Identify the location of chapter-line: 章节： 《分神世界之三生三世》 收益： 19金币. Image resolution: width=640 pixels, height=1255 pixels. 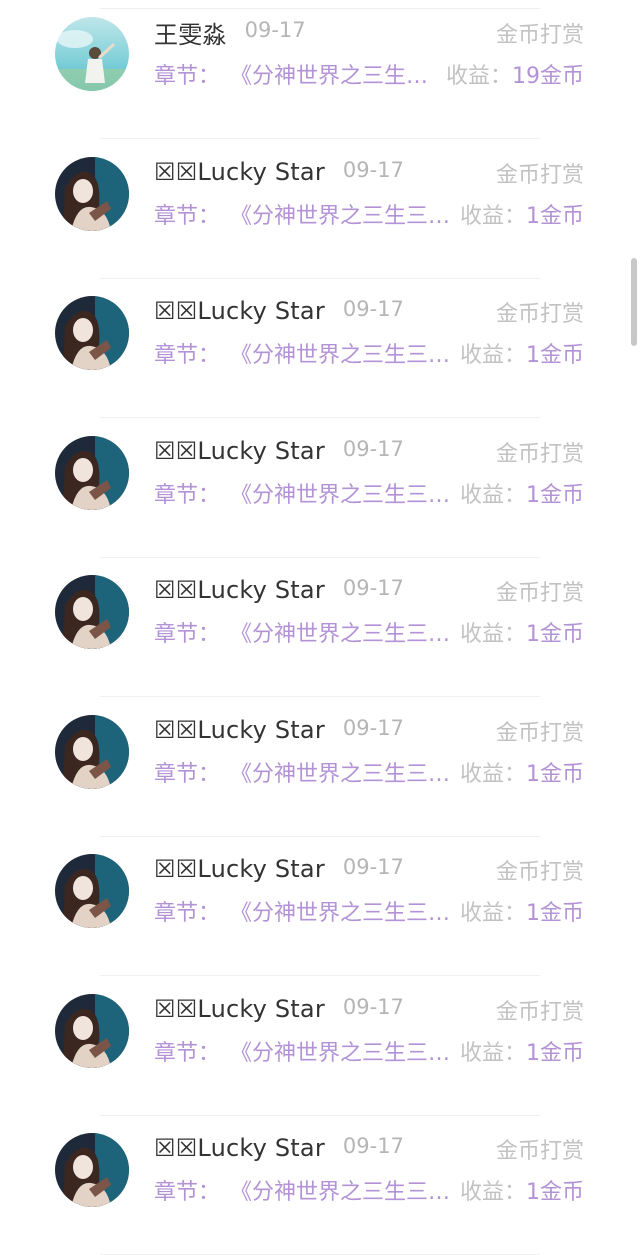
(369, 74).